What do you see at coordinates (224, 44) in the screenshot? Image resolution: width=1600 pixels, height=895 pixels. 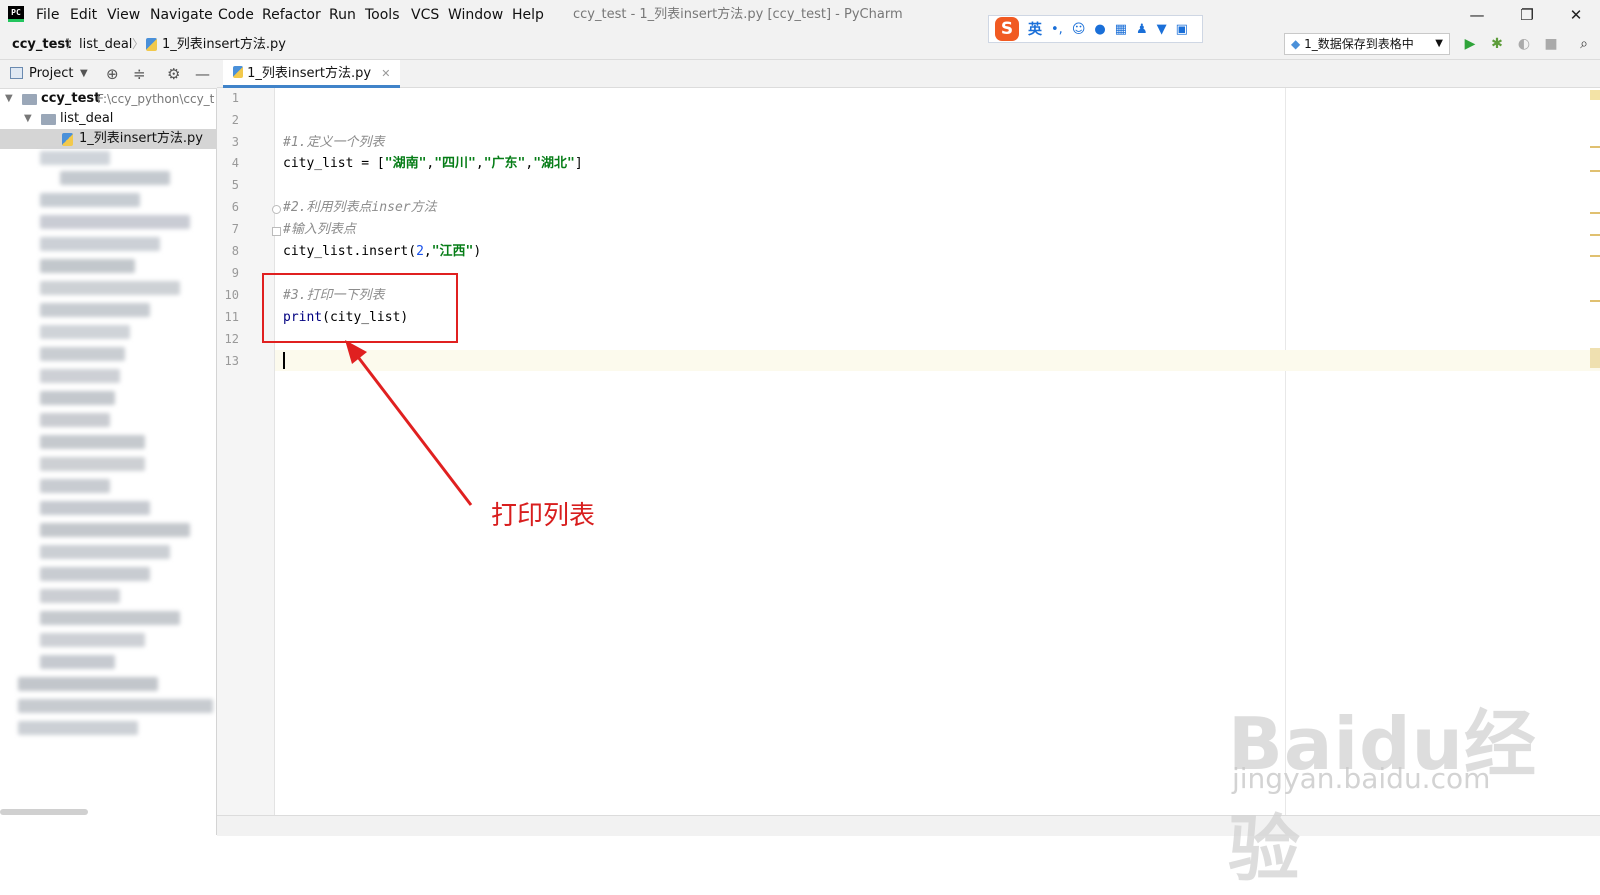 I see `breadcrumb-file: 1_列表insert方法.py` at bounding box center [224, 44].